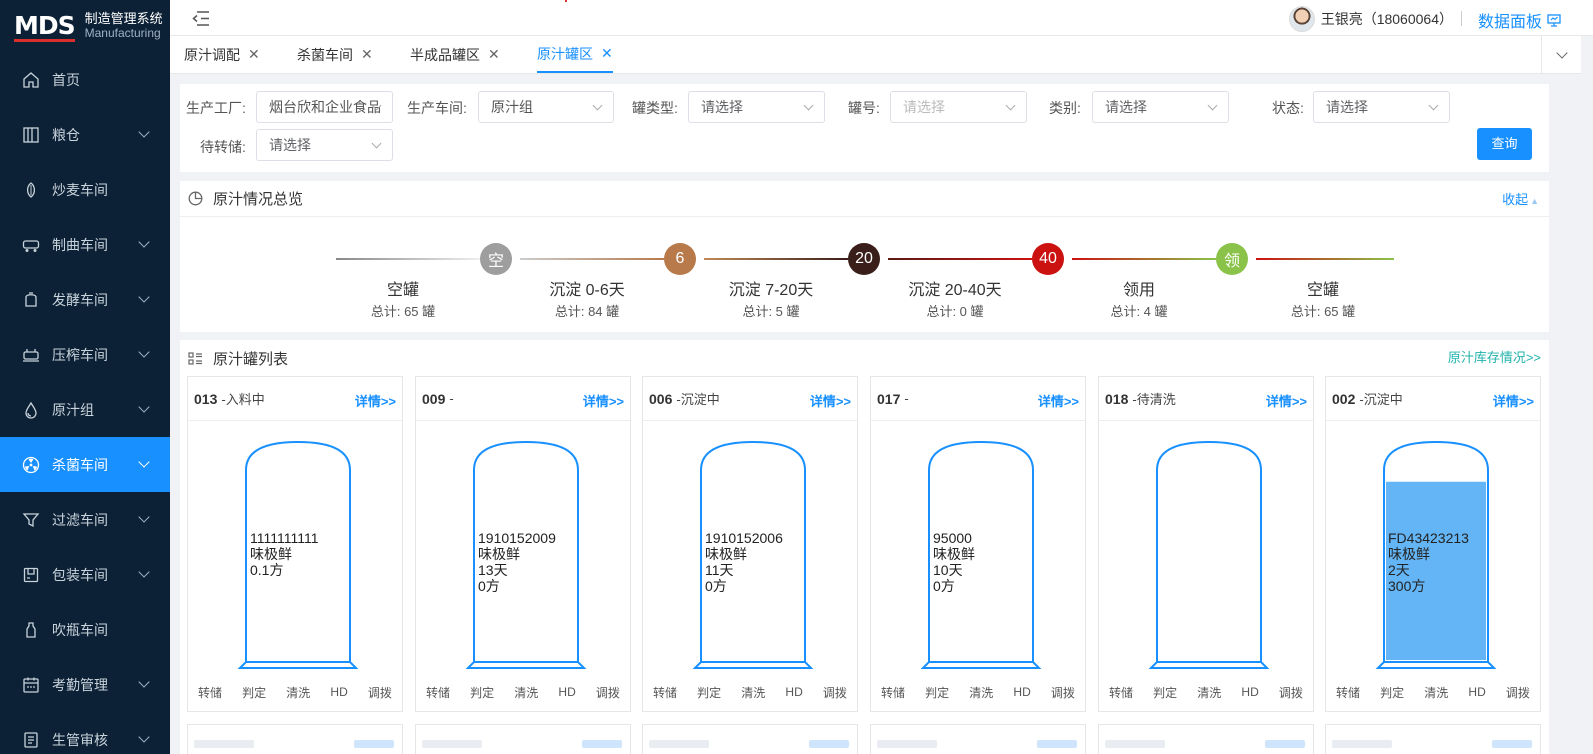 Image resolution: width=1593 pixels, height=754 pixels. What do you see at coordinates (756, 107) in the screenshot?
I see `tank-type-select: 请选择` at bounding box center [756, 107].